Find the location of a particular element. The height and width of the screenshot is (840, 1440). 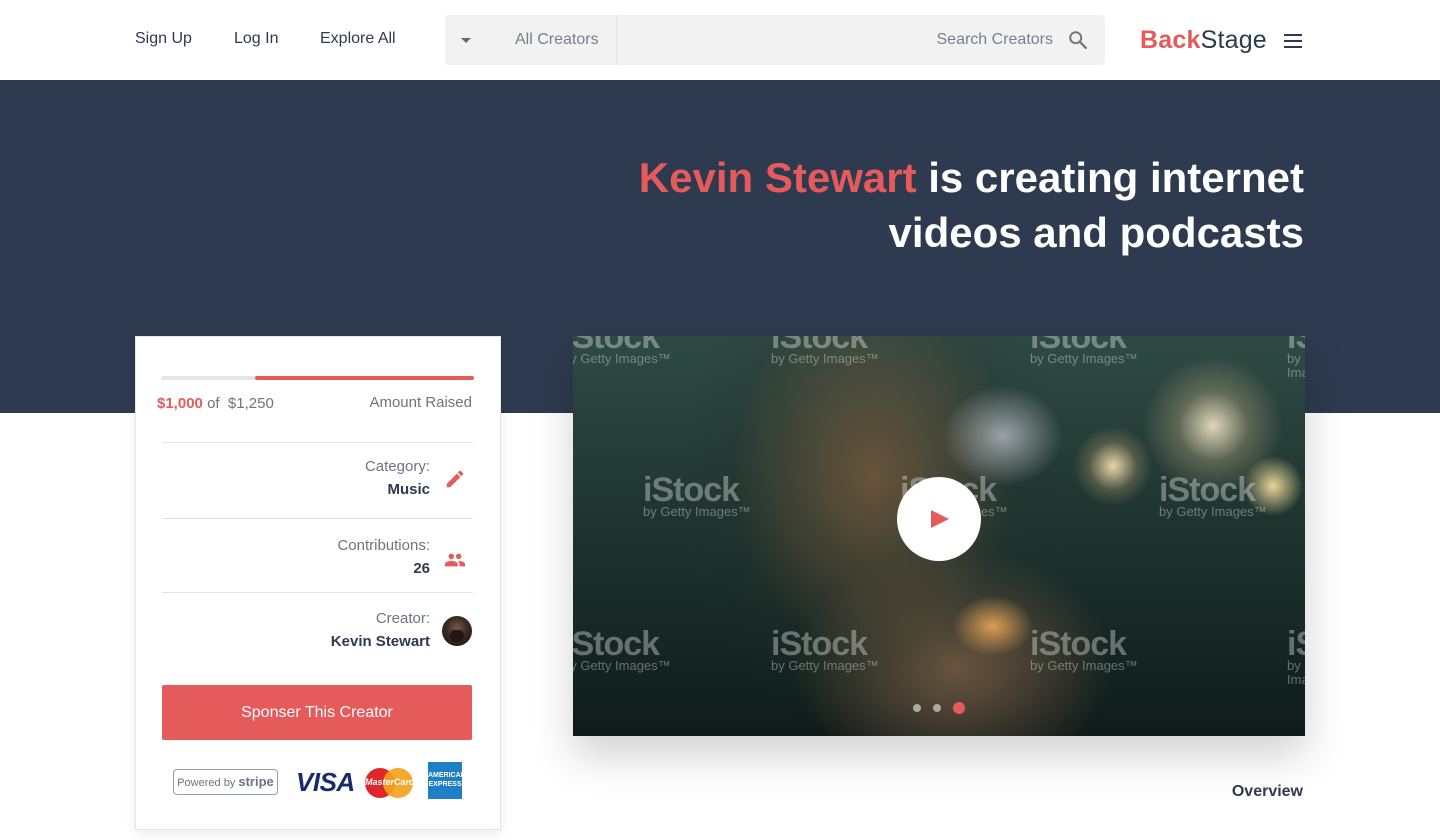

pencil-icon is located at coordinates (455, 479).